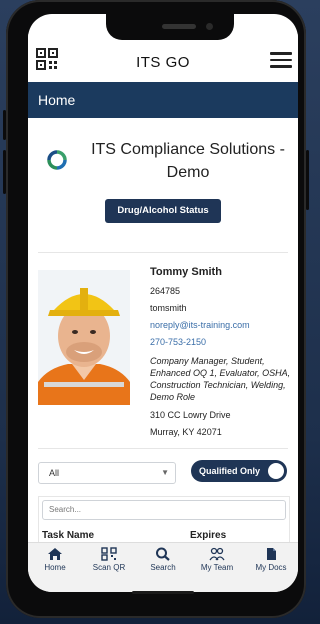 The width and height of the screenshot is (320, 624). I want to click on page-title: Home, so click(57, 100).